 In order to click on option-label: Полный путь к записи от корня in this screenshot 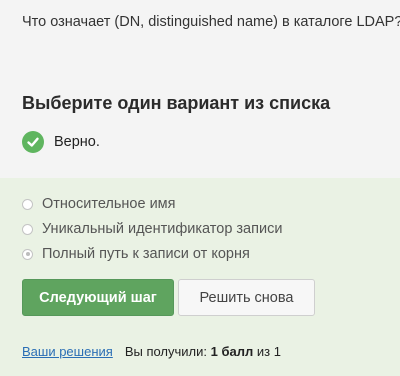, I will do `click(146, 254)`.